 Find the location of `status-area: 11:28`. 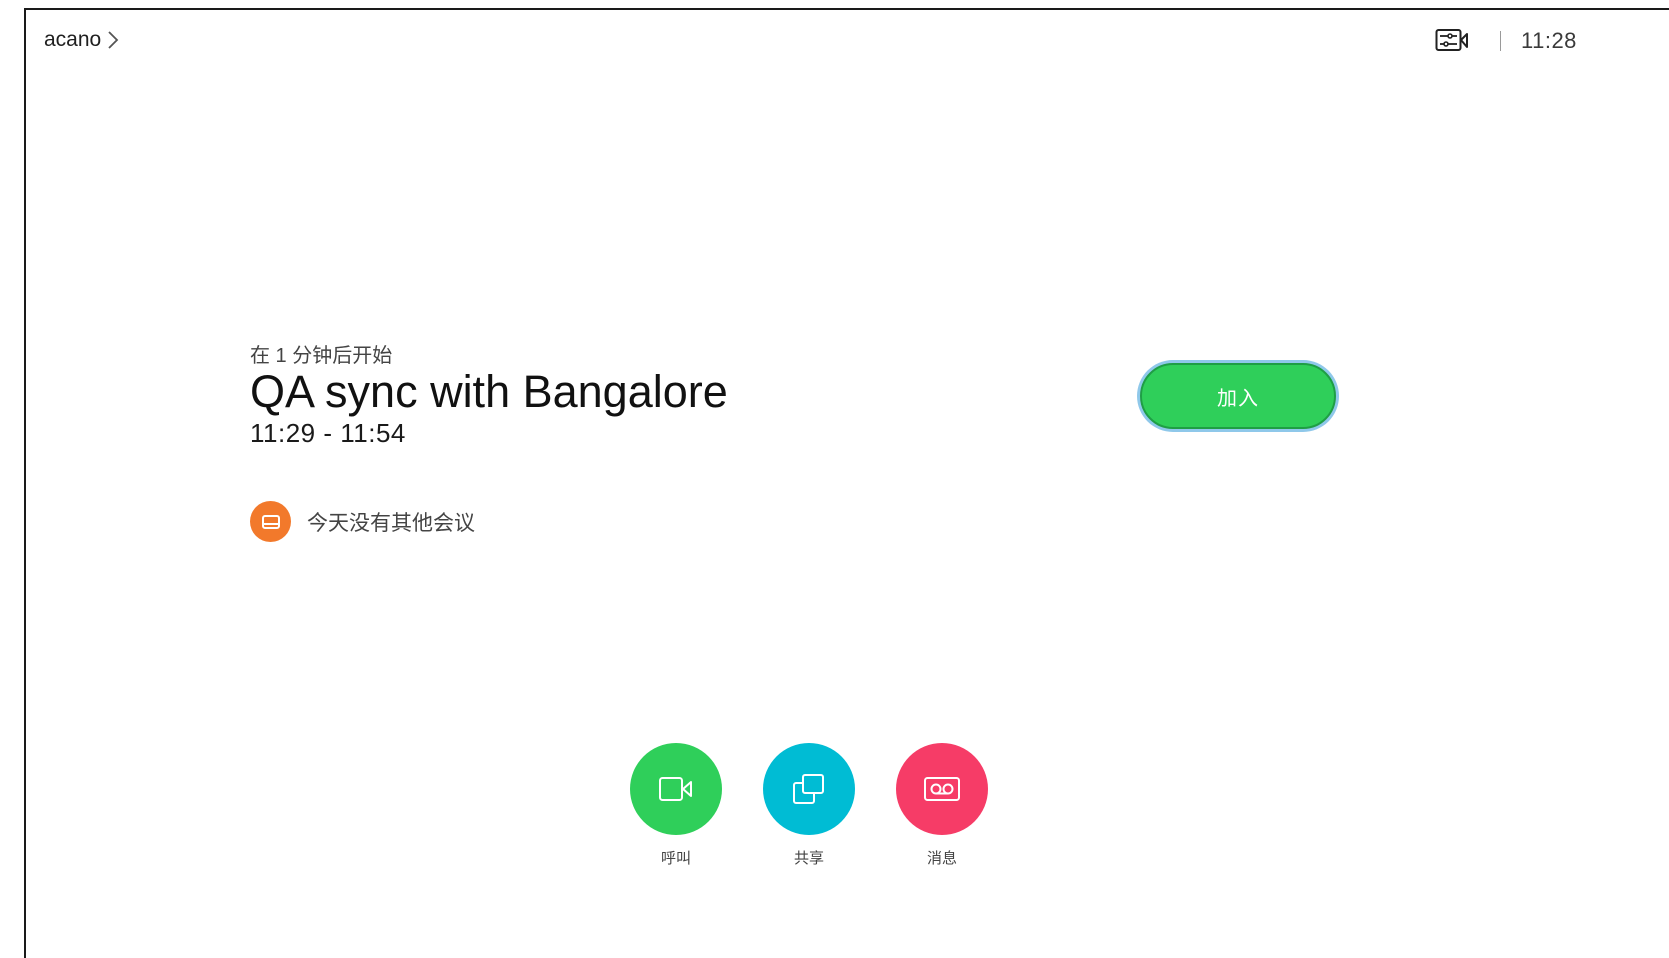

status-area: 11:28 is located at coordinates (1505, 41).